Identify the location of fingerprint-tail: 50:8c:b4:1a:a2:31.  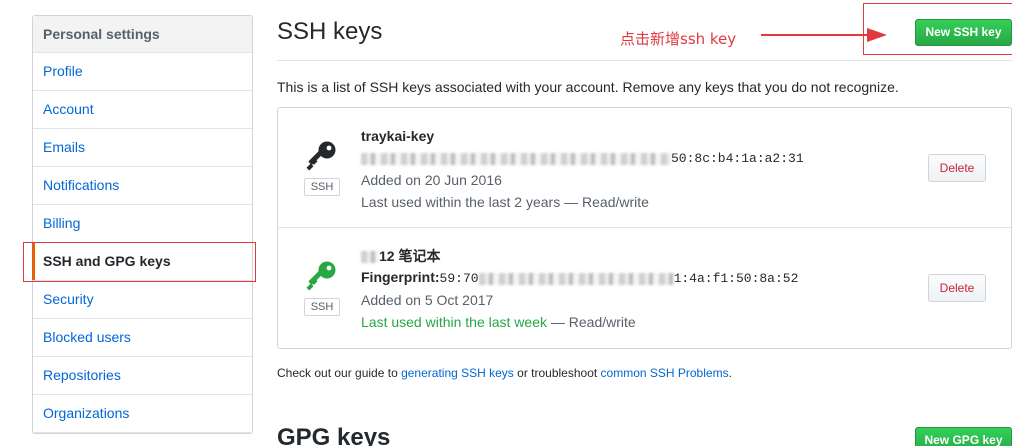
(737, 158).